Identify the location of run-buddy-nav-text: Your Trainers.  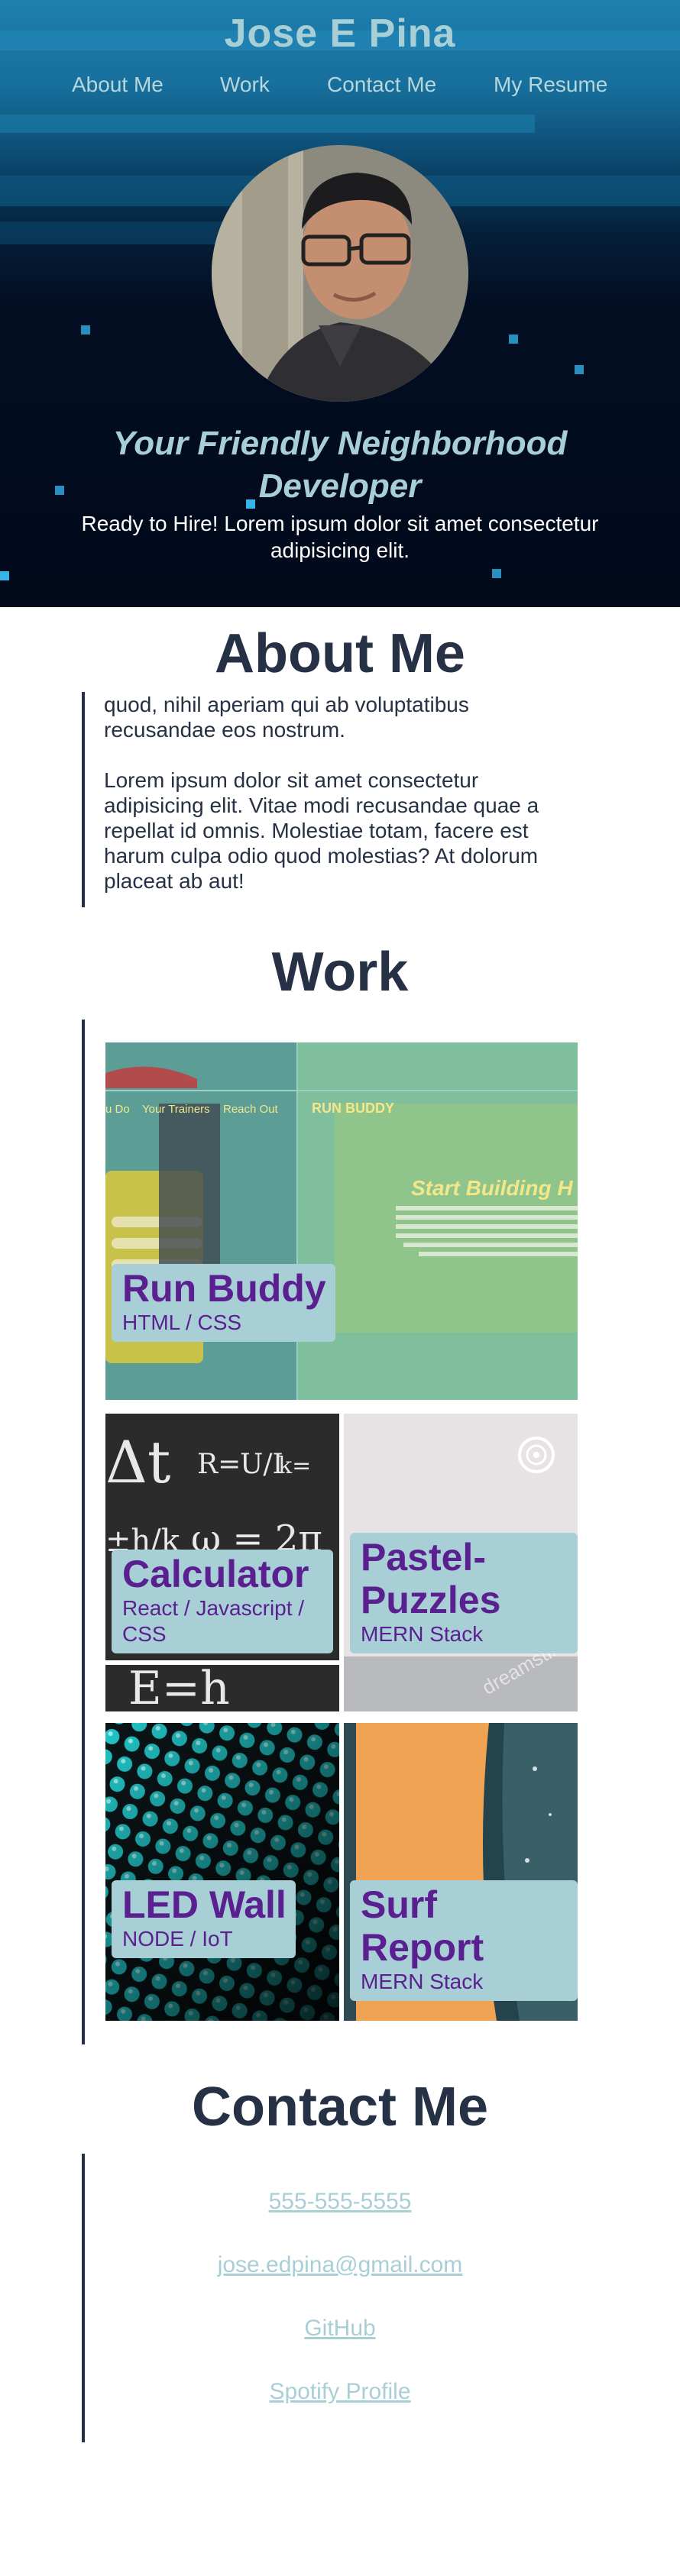
(176, 1109).